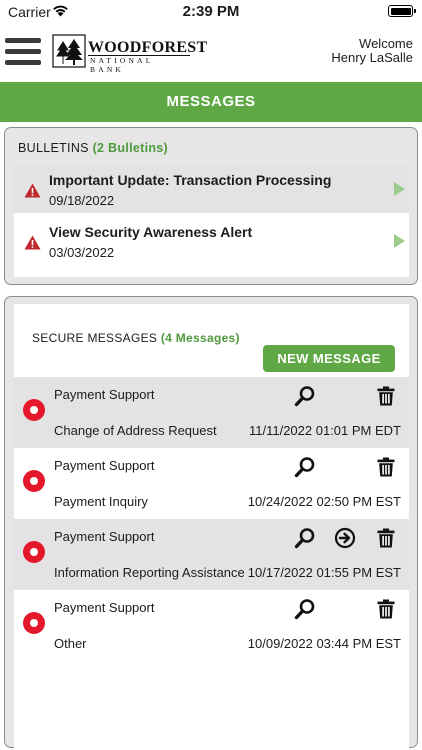  What do you see at coordinates (135, 430) in the screenshot?
I see `message-subject: Change of Address Request` at bounding box center [135, 430].